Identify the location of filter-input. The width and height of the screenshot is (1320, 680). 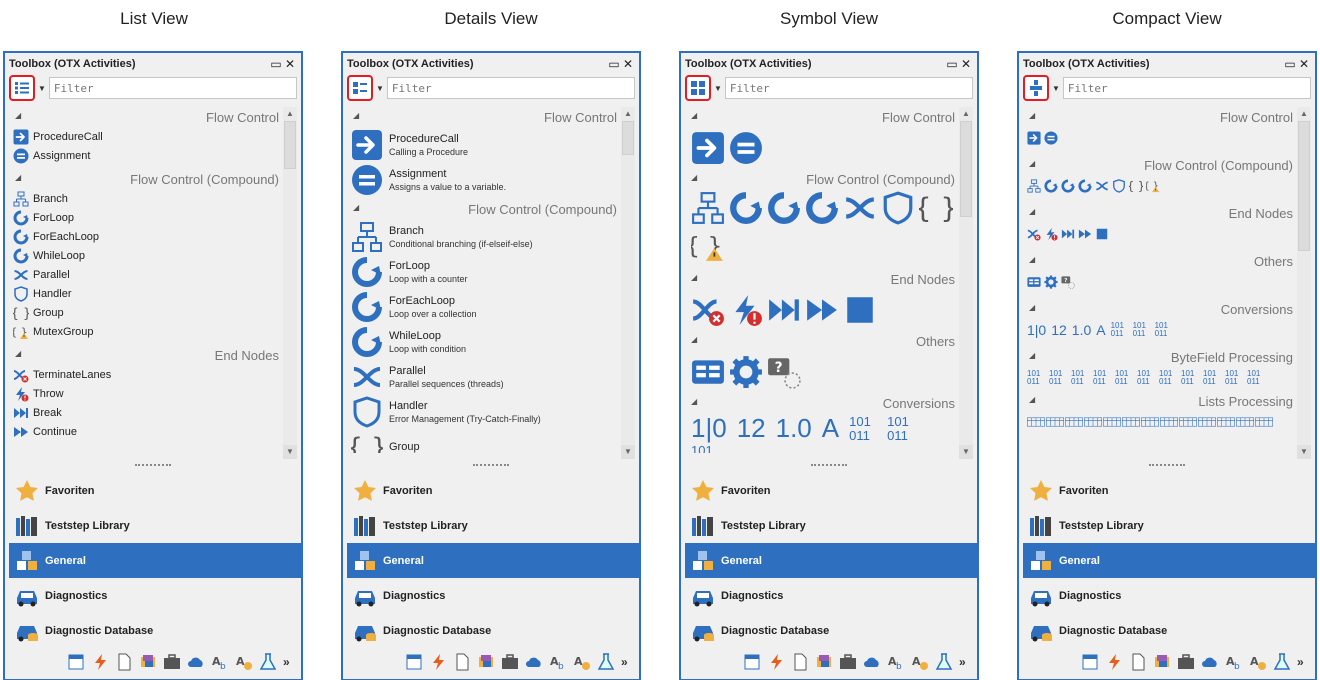
(1186, 88).